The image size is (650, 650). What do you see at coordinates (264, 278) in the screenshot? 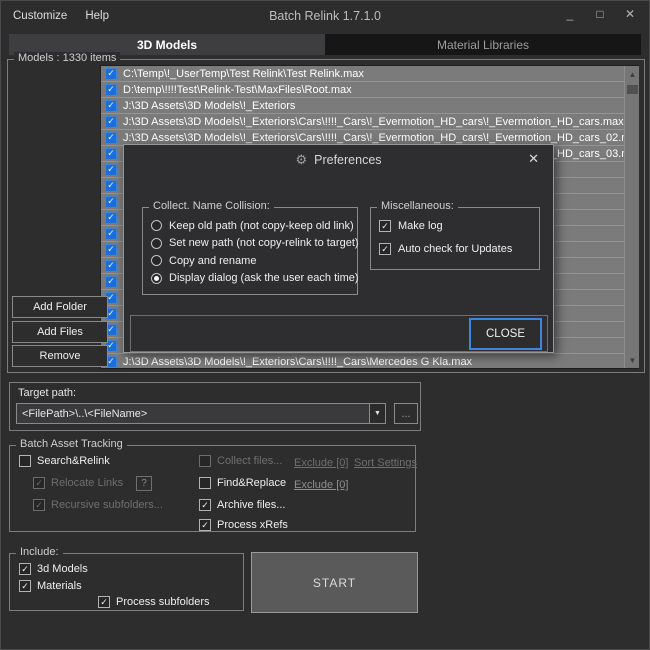
I see `radio-label: Display dialog (ask the user each time)` at bounding box center [264, 278].